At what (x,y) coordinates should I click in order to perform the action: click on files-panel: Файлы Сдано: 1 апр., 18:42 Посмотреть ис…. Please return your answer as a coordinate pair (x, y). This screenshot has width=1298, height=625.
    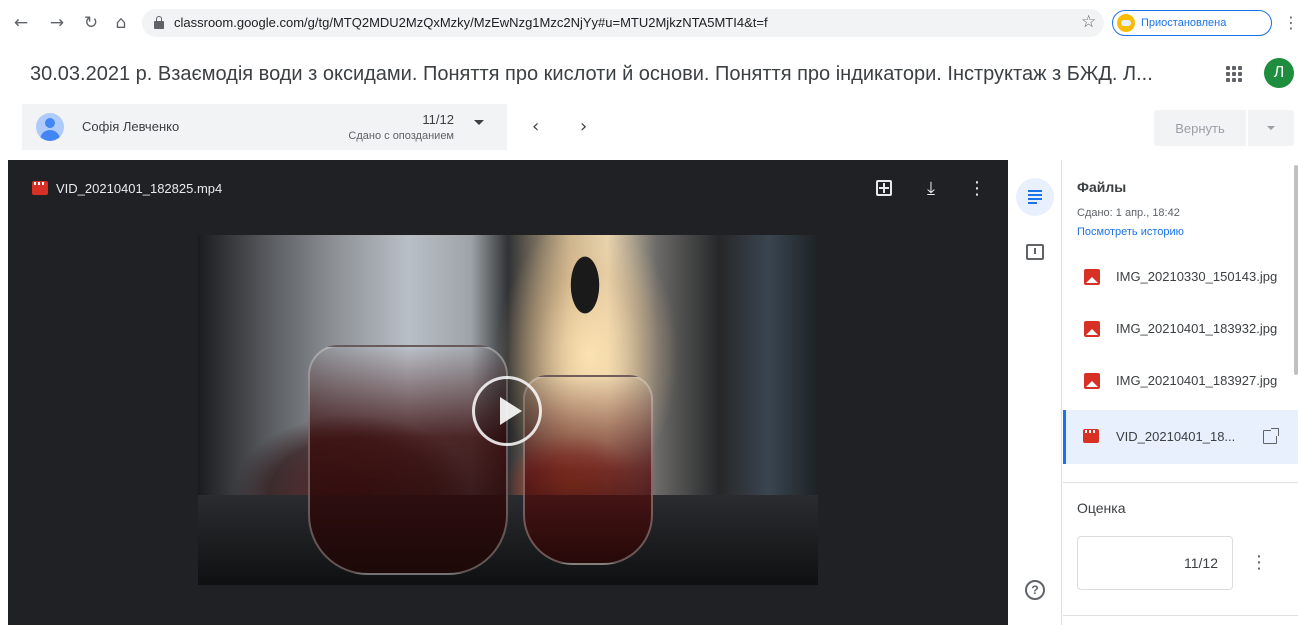
    Looking at the image, I should click on (1180, 392).